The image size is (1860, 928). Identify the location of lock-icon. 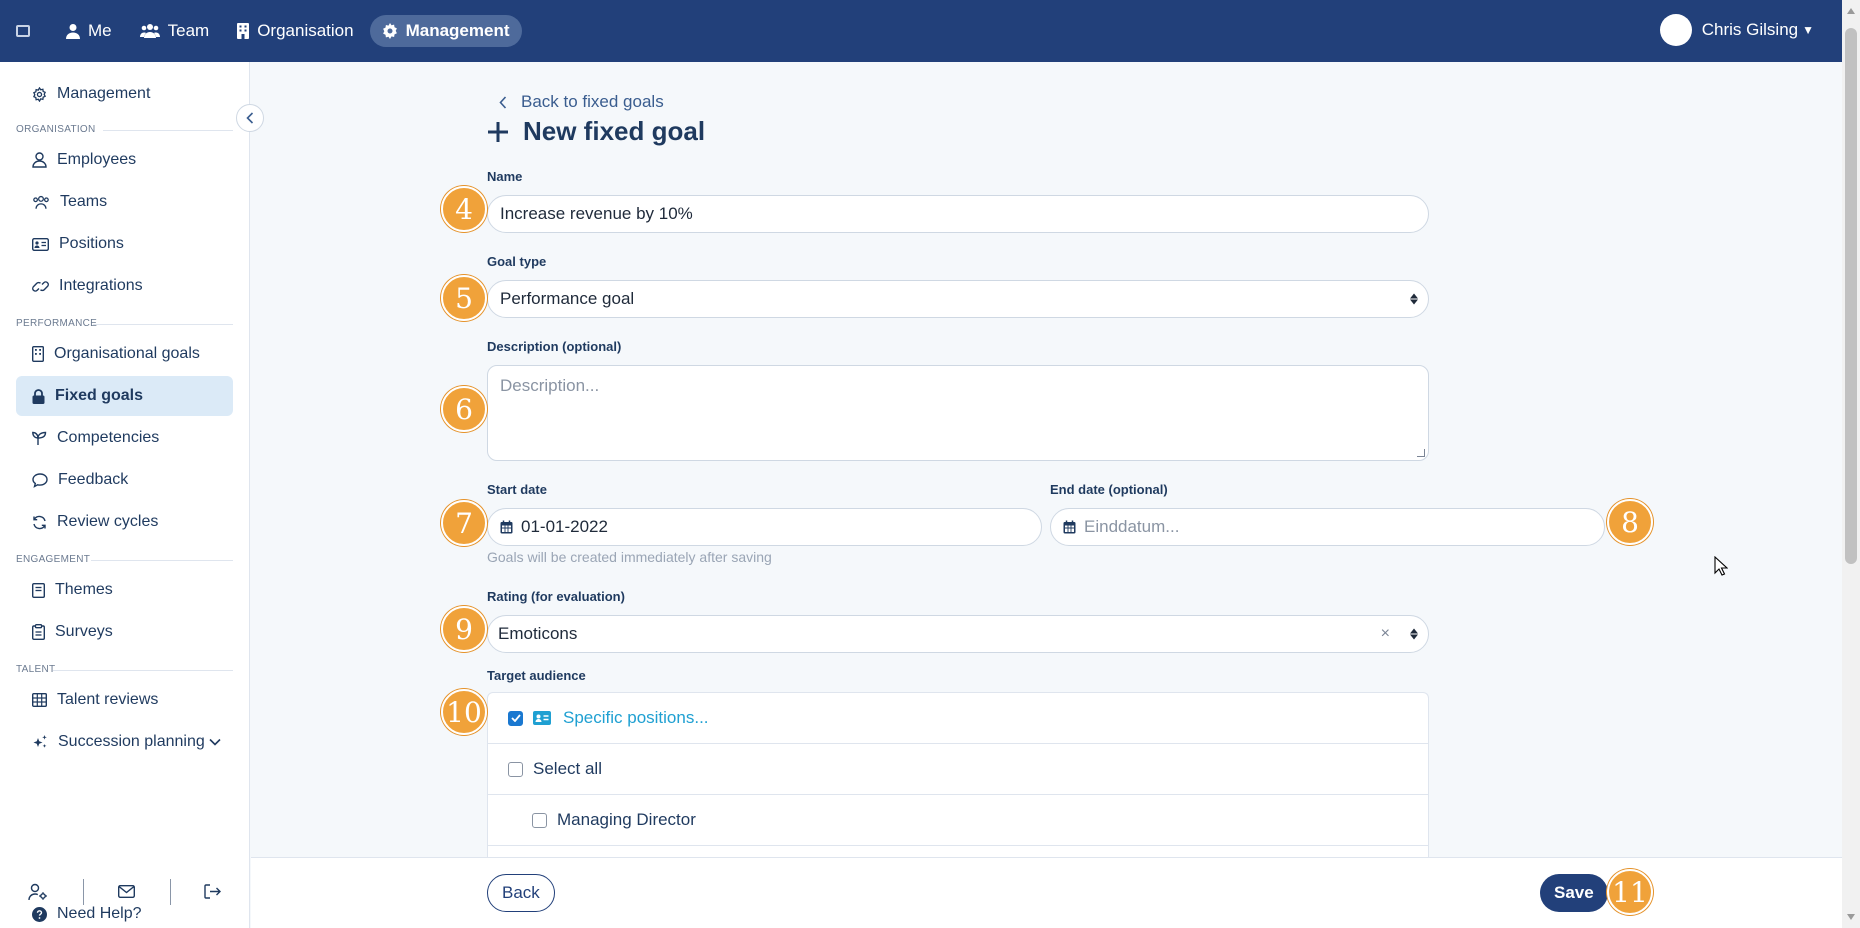
(38, 396).